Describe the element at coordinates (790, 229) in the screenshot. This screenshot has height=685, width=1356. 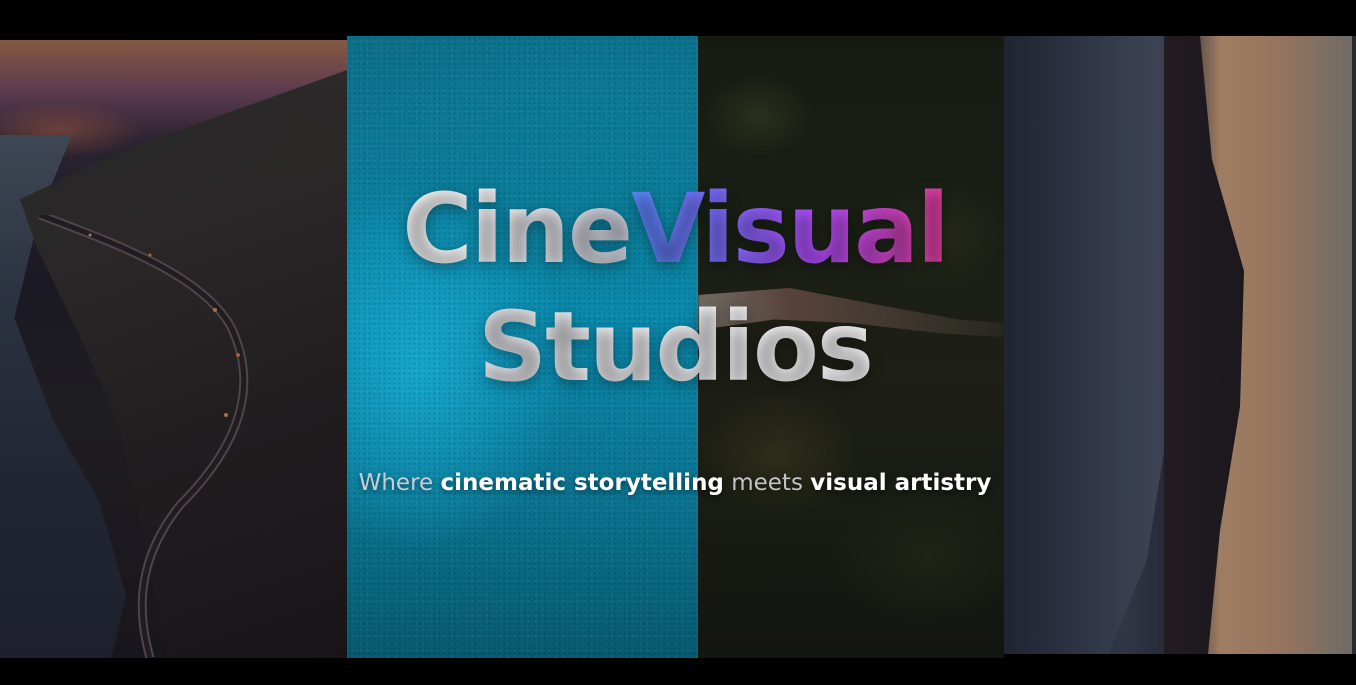
I see `title-visual: Visual` at that location.